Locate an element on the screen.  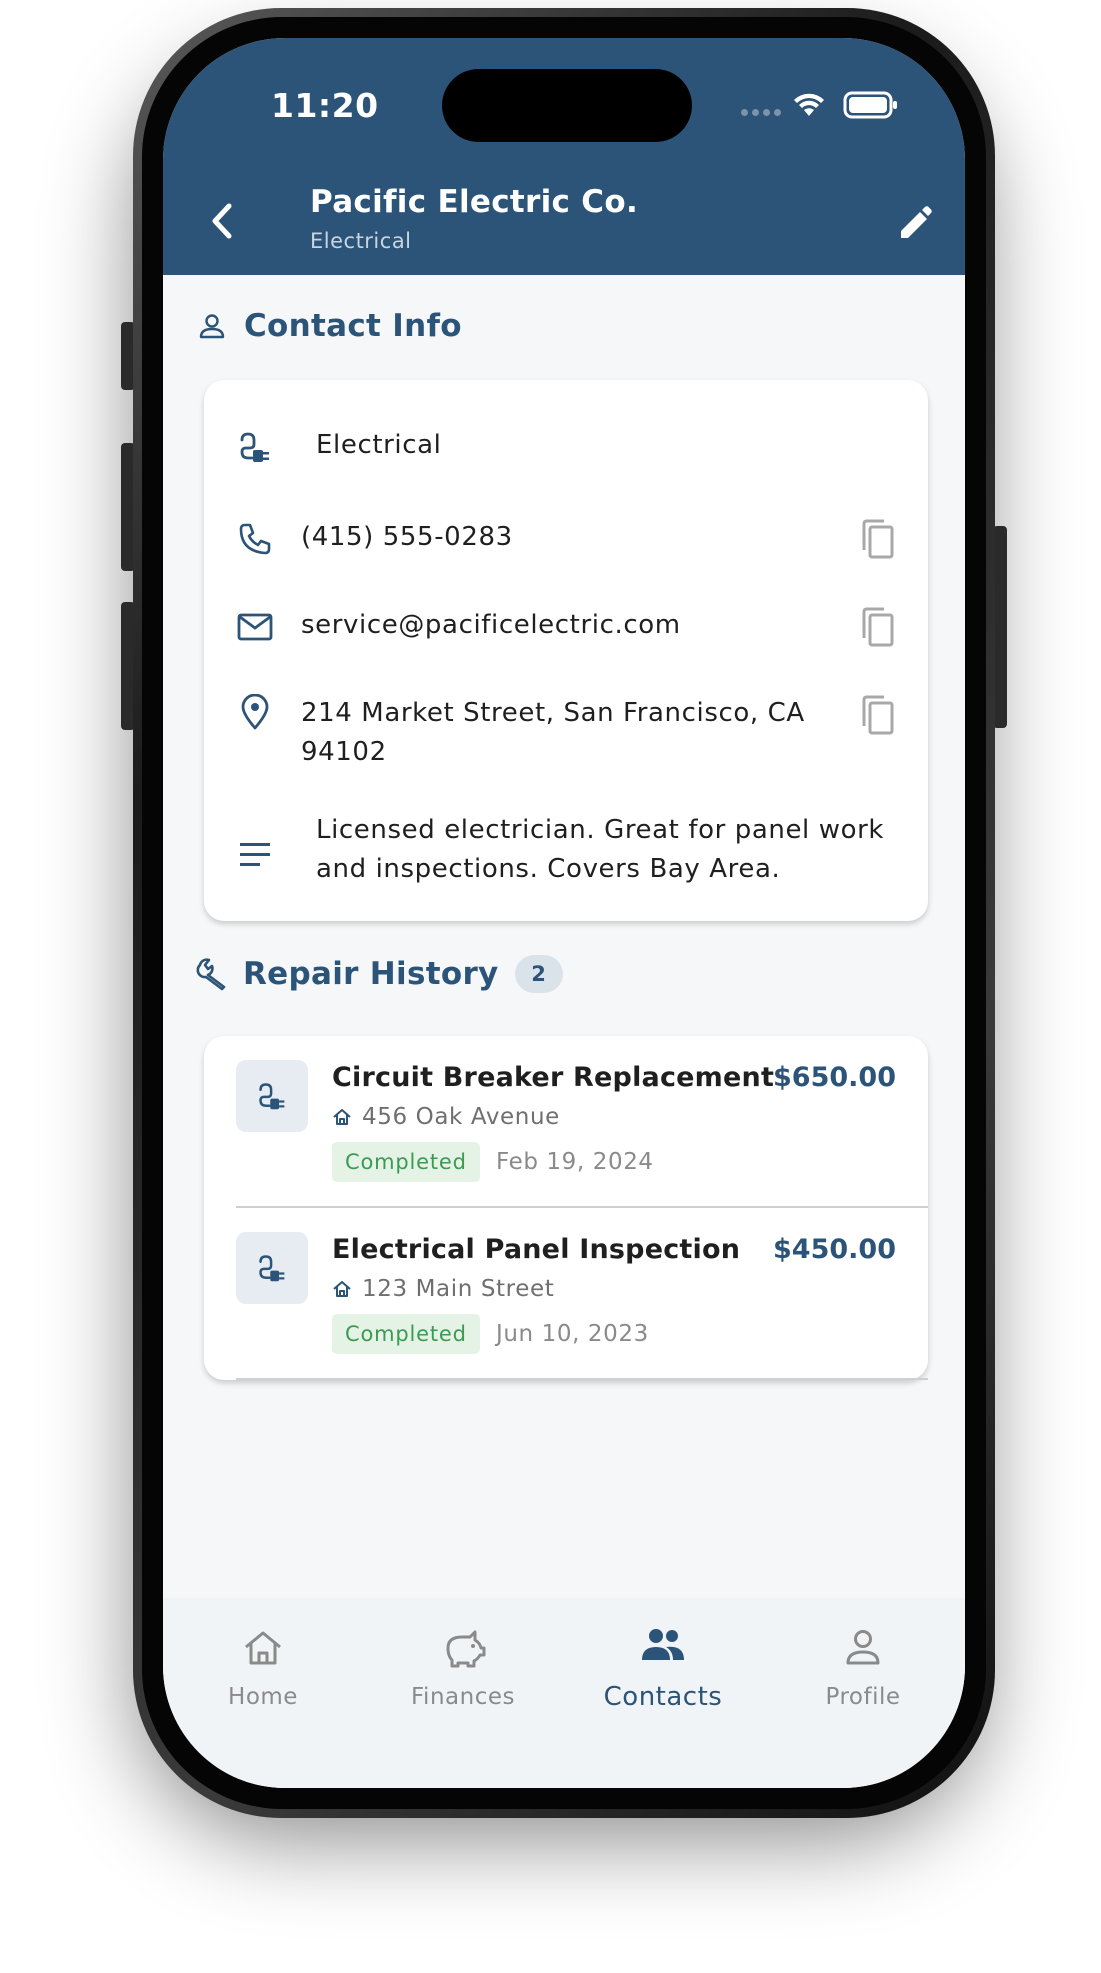
piggy-bank-icon is located at coordinates (466, 1649).